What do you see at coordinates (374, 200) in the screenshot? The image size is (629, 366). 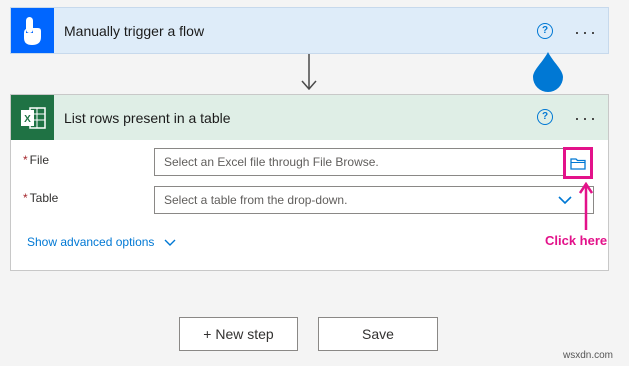 I see `table-dropdown: Select a table from the drop-down.` at bounding box center [374, 200].